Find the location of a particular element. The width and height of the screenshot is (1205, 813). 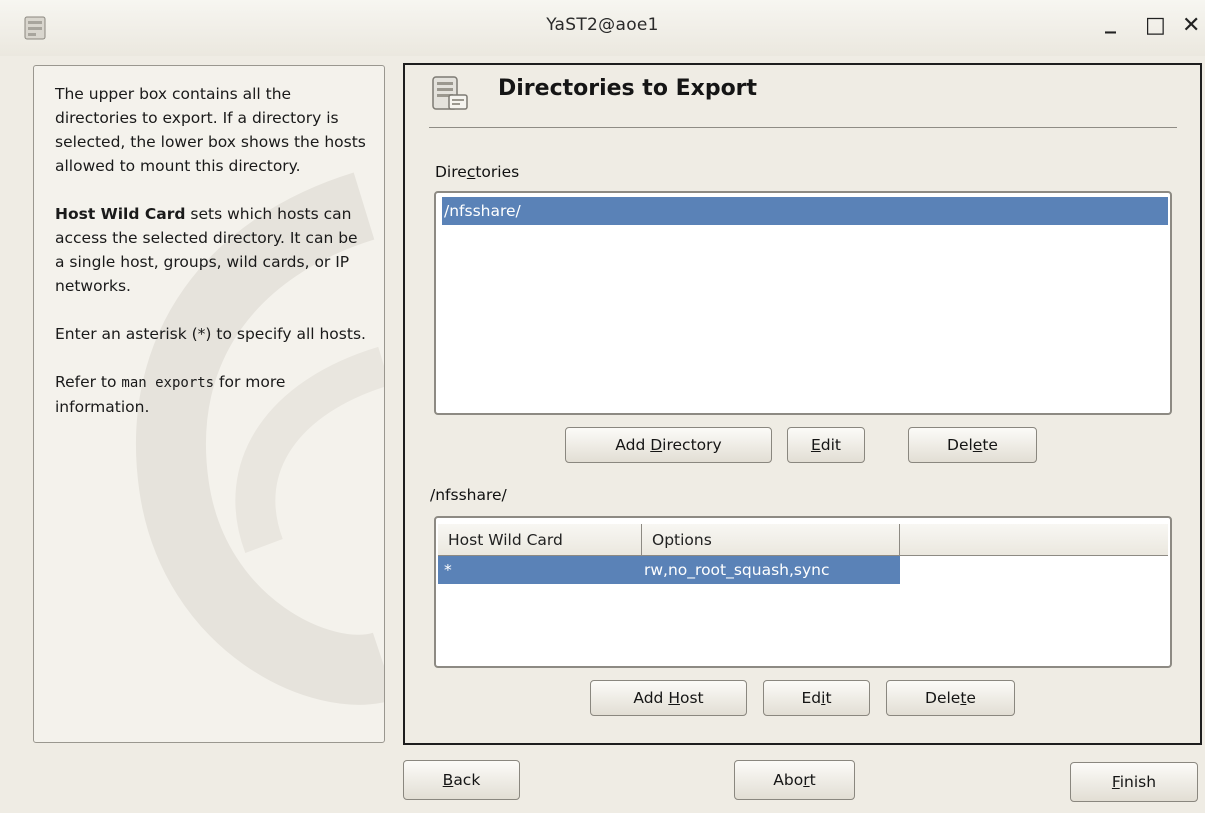

edit-directory-button: Edit is located at coordinates (826, 445).